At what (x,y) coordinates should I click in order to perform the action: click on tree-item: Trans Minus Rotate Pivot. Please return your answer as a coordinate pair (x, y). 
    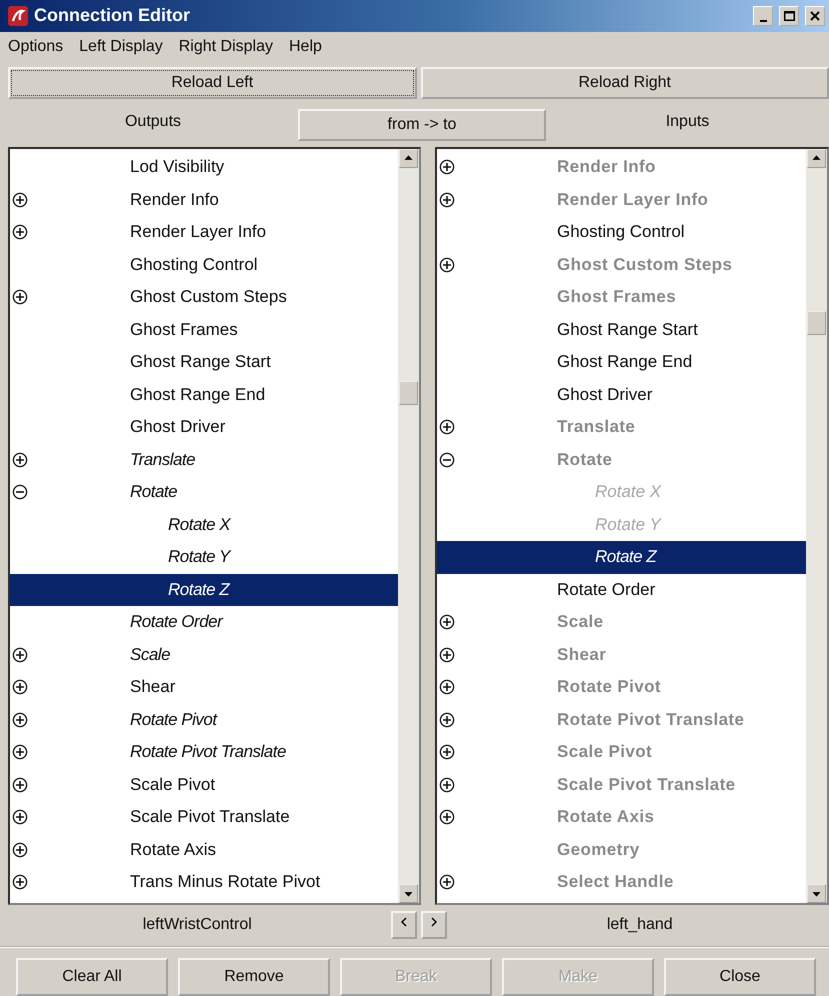
    Looking at the image, I should click on (204, 882).